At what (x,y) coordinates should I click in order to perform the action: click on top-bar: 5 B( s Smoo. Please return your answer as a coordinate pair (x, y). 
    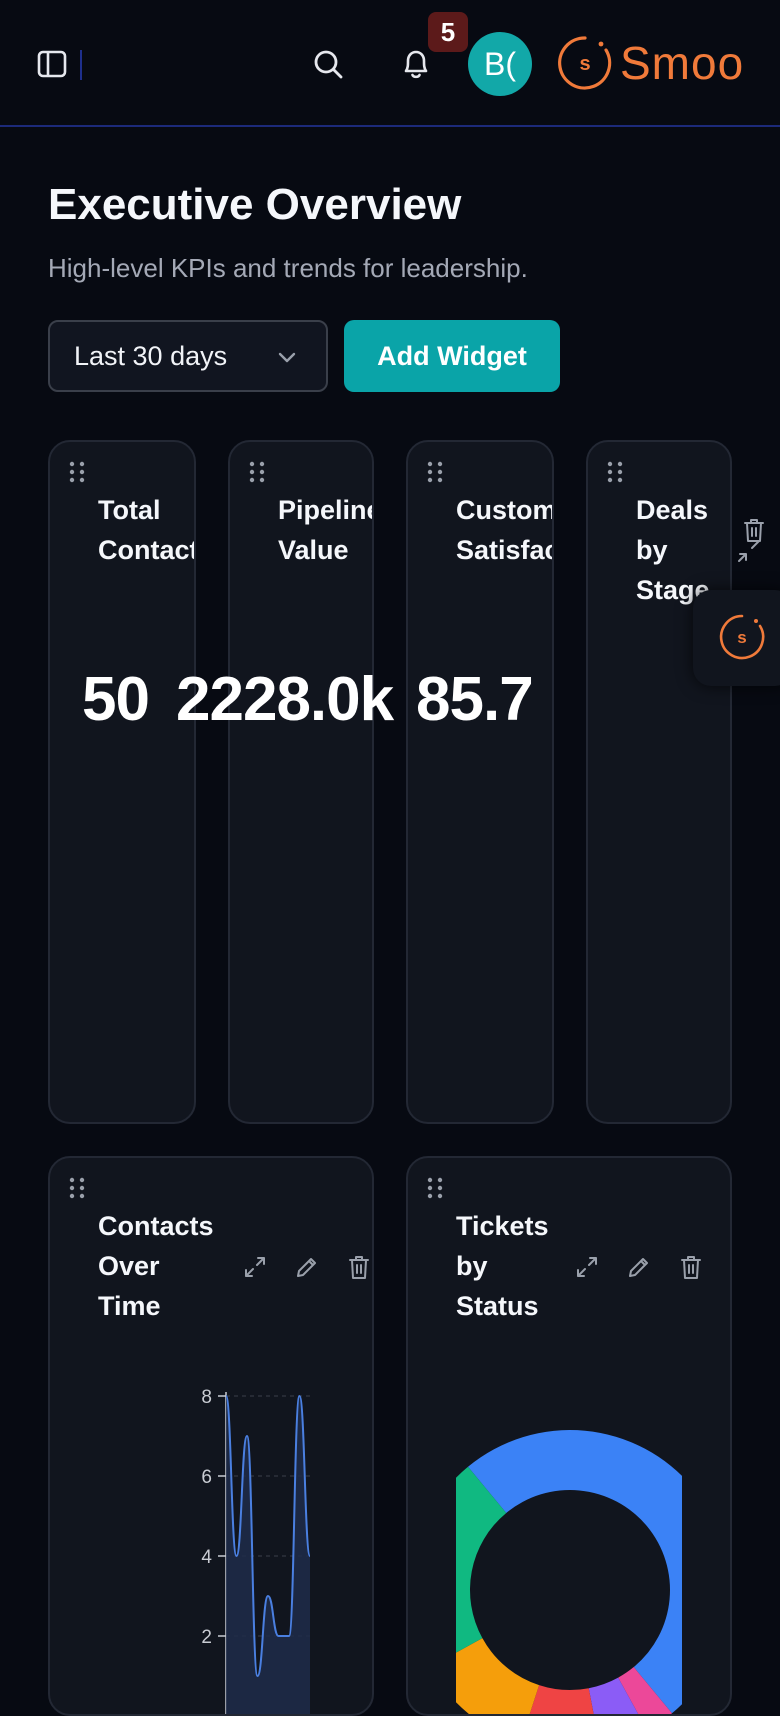
    Looking at the image, I should click on (390, 63).